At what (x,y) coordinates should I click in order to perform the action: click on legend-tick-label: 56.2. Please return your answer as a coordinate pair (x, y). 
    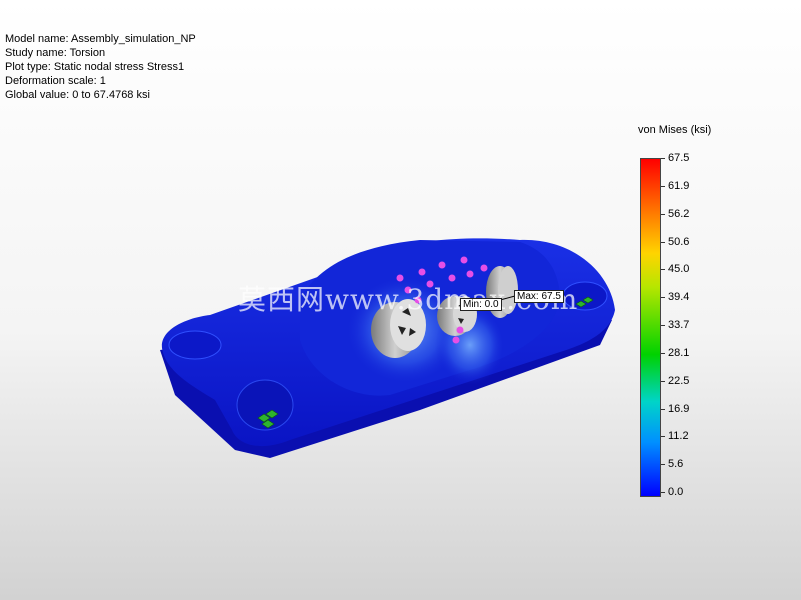
    Looking at the image, I should click on (679, 213).